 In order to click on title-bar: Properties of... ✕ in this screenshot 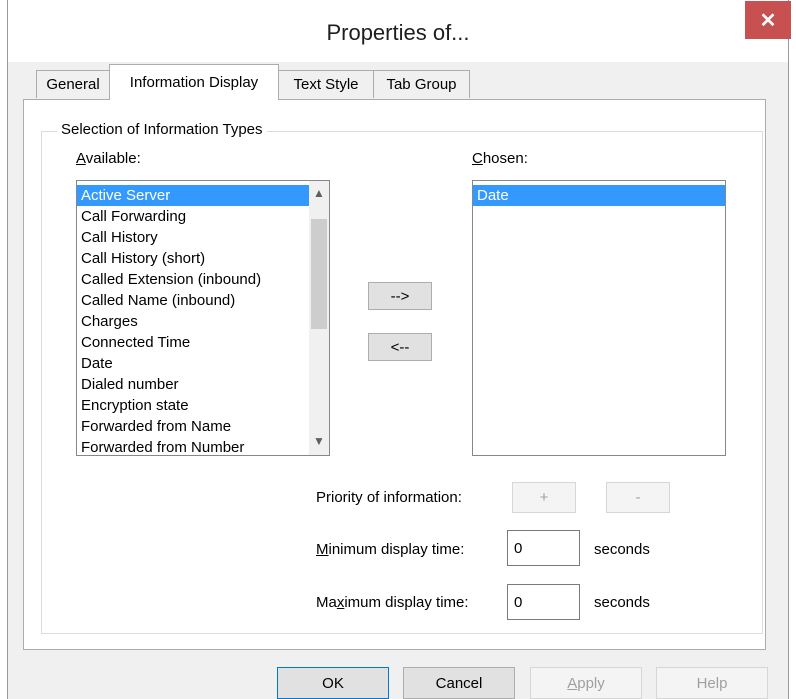, I will do `click(399, 31)`.